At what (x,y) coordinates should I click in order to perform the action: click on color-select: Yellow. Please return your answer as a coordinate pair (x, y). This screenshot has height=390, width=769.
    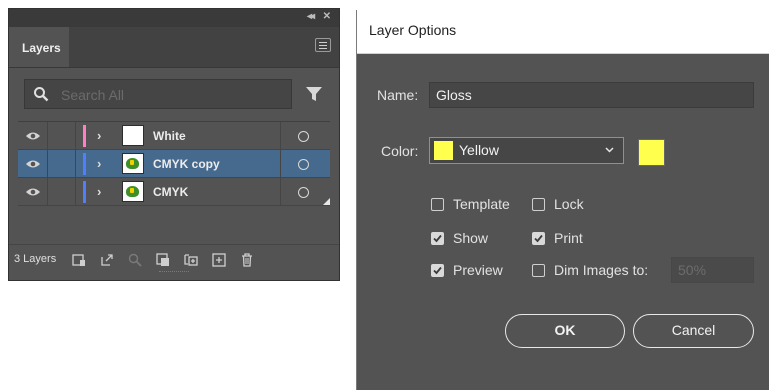
    Looking at the image, I should click on (526, 150).